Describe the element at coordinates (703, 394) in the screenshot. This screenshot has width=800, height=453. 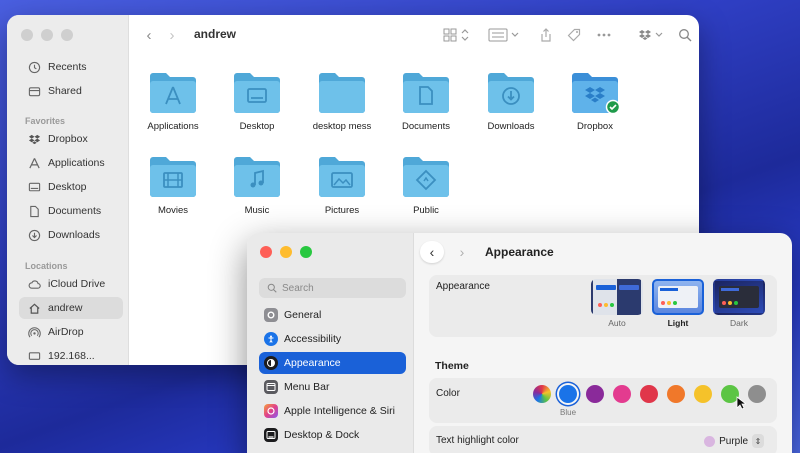
I see `color-swatch-yellow` at that location.